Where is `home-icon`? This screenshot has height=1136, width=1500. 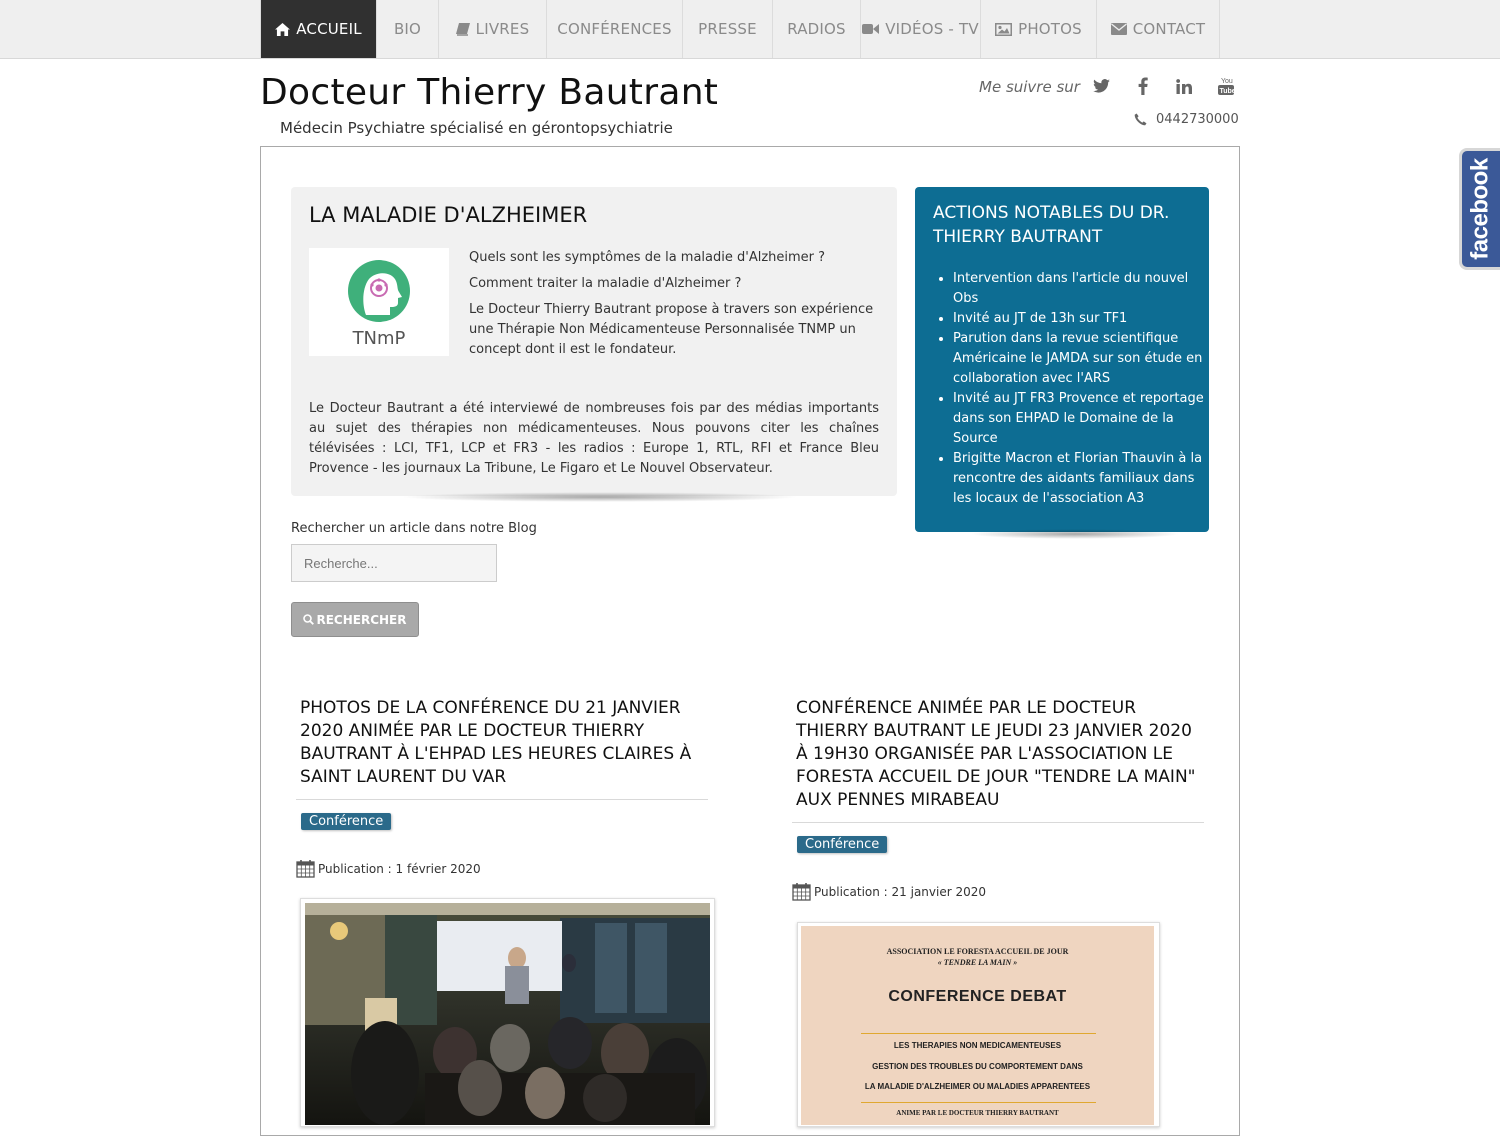 home-icon is located at coordinates (283, 29).